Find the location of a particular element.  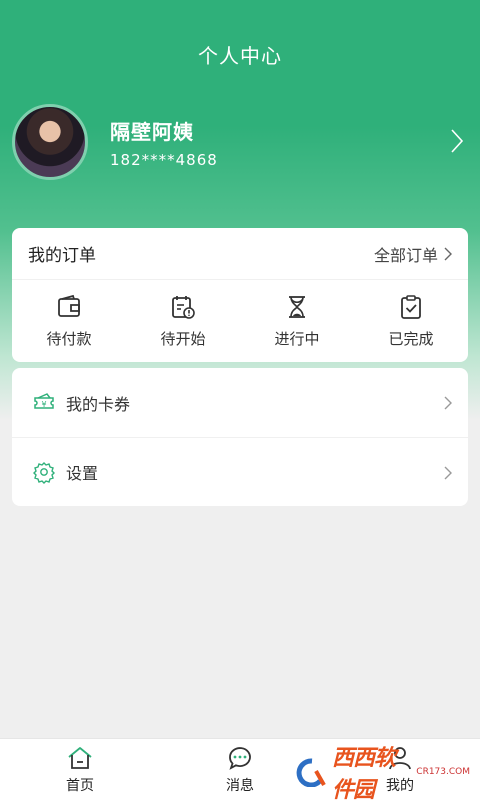

all-orders-label: 全部订单 is located at coordinates (405, 255).